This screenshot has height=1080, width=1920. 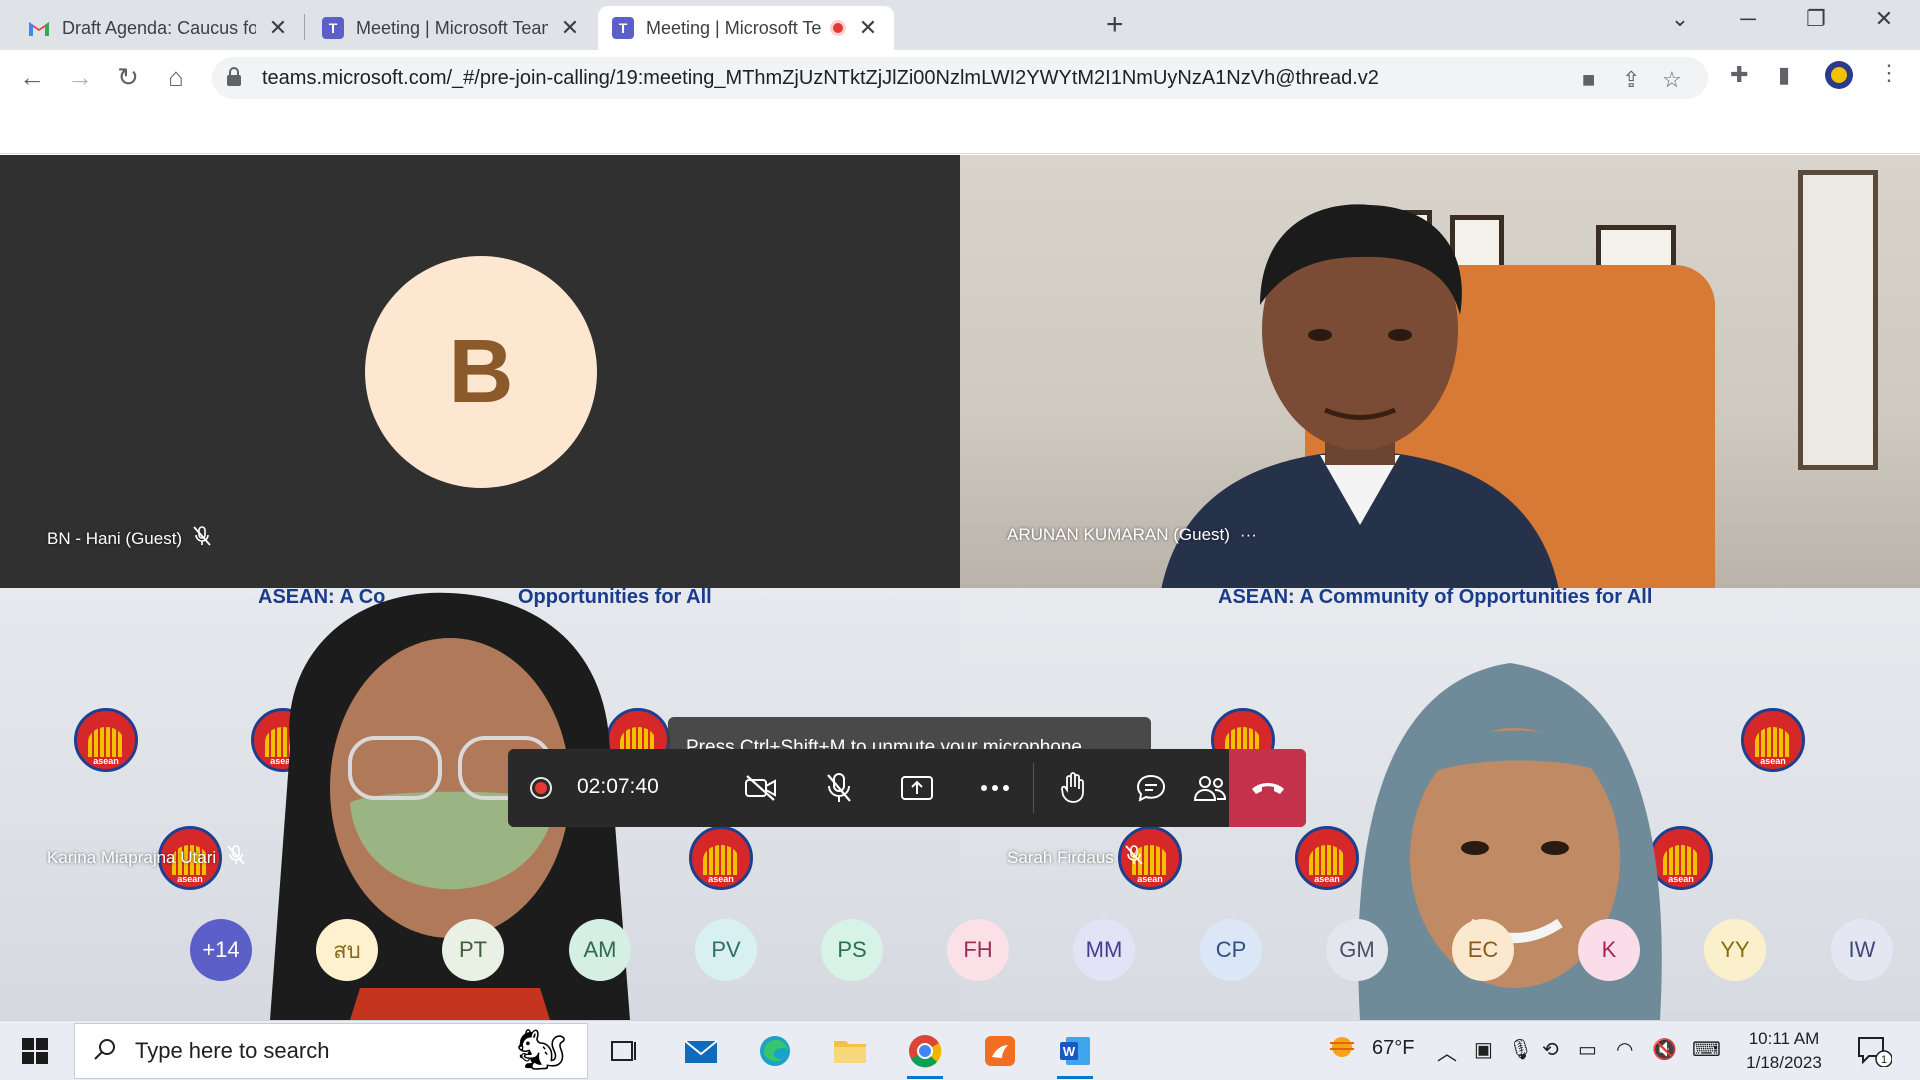 I want to click on side-panel-icon: ▮, so click(x=1784, y=75).